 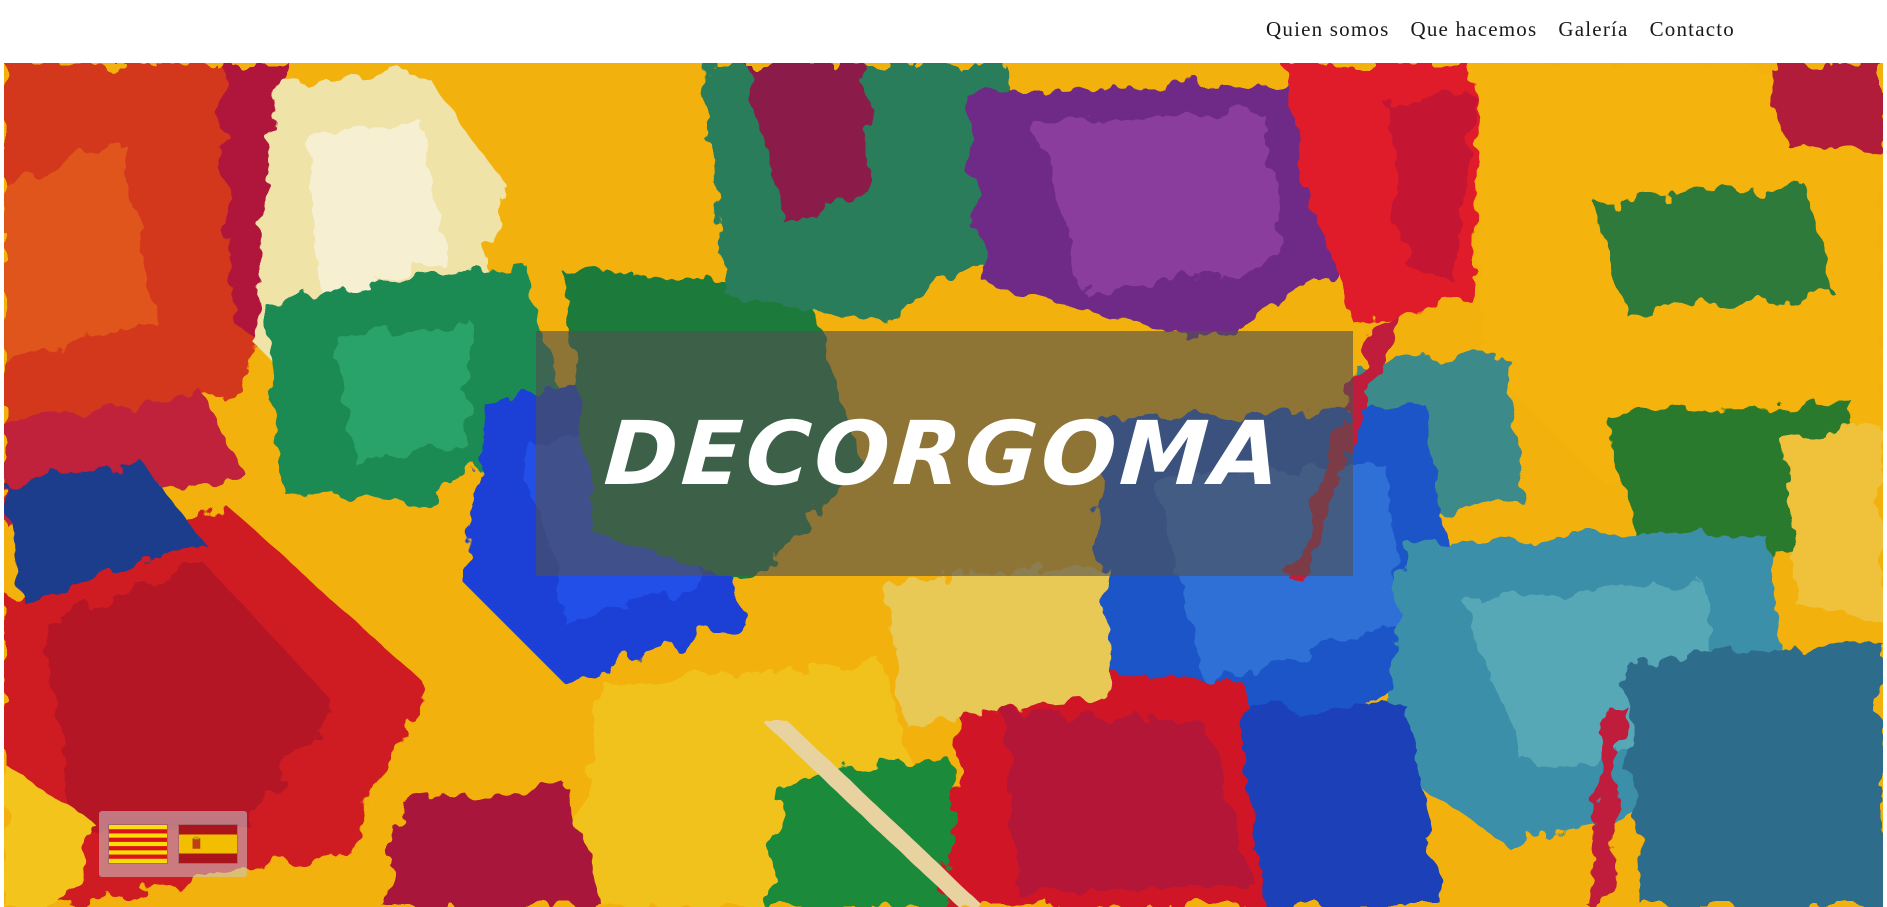 I want to click on catalan-flag-icon, so click(x=138, y=844).